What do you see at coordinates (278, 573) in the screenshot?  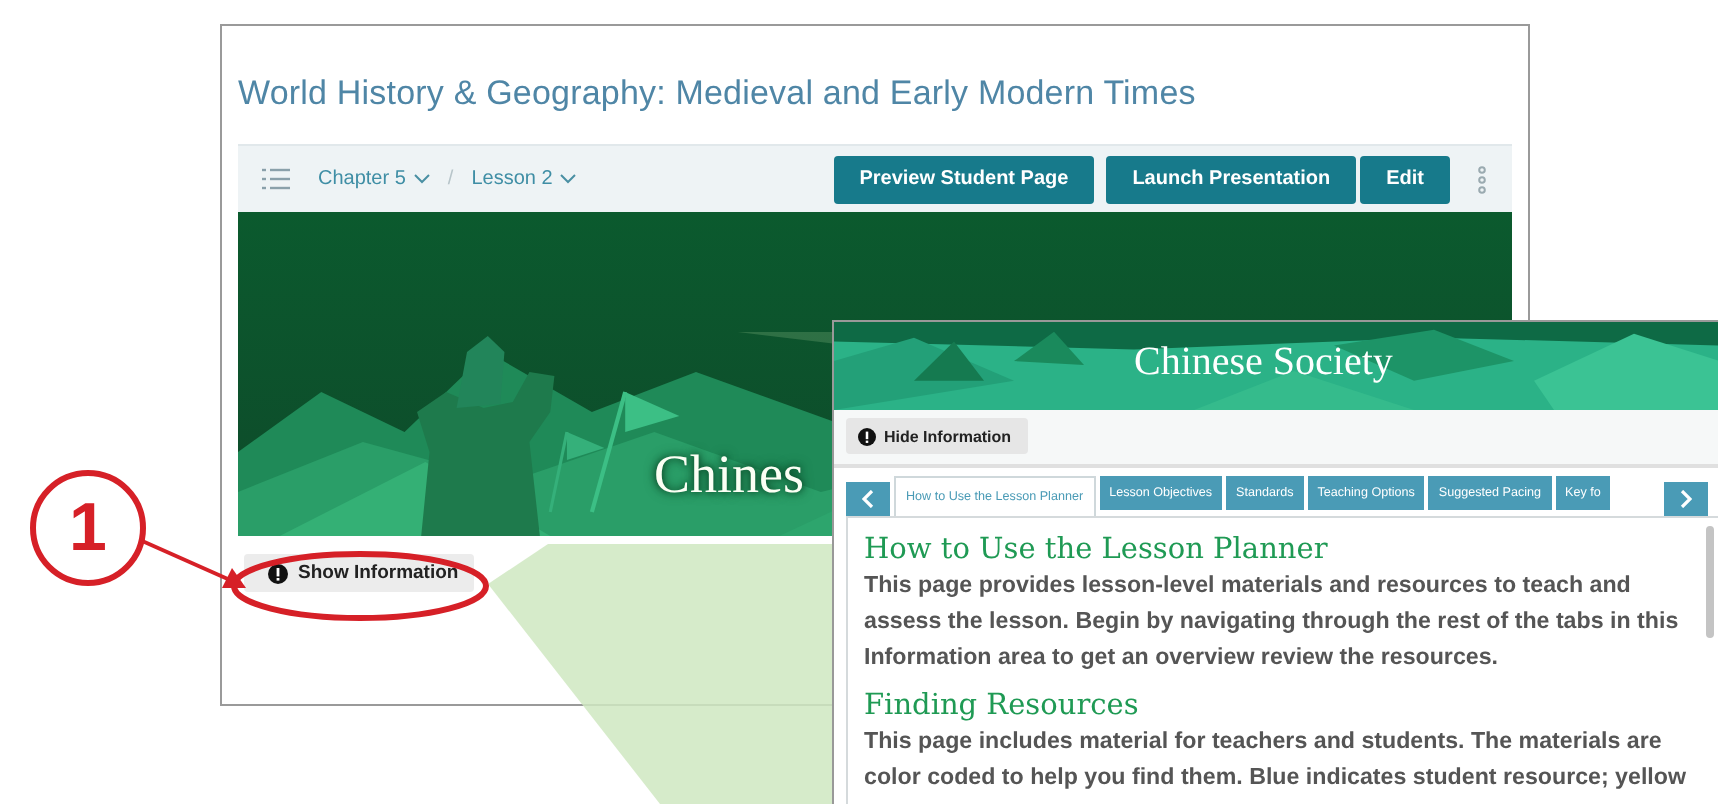 I see `info-icon` at bounding box center [278, 573].